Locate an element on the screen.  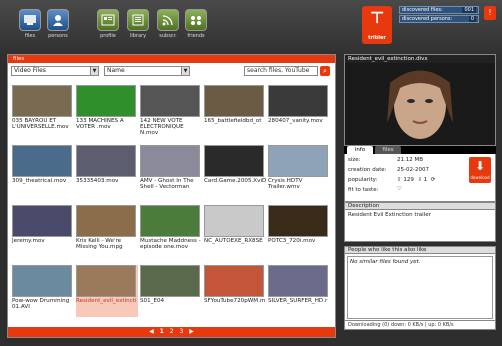
file-item: NC_AUTOEXE_RX8SE is located at coordinates (235, 231).